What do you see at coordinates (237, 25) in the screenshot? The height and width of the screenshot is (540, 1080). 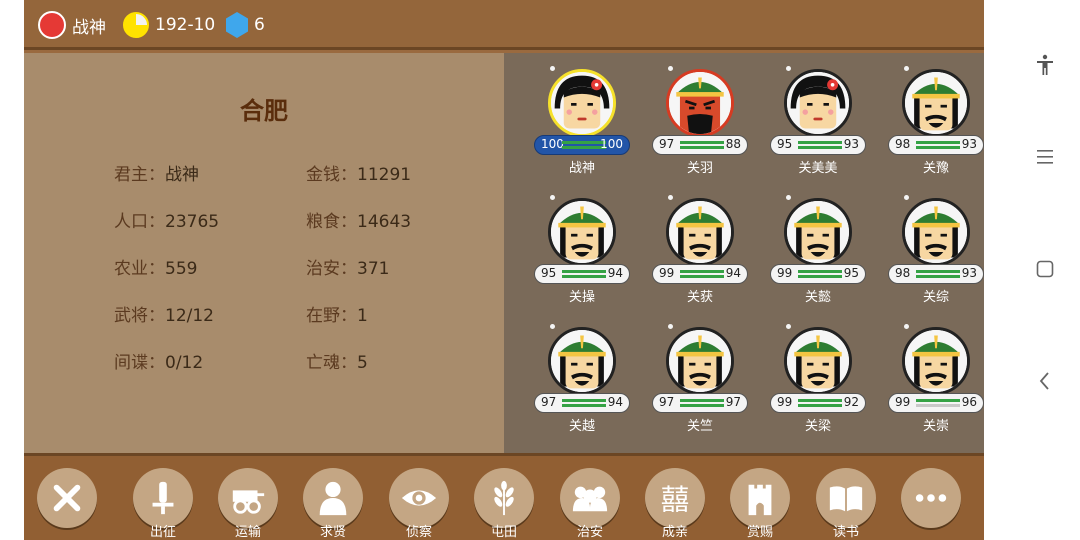 I see `gem-icon` at bounding box center [237, 25].